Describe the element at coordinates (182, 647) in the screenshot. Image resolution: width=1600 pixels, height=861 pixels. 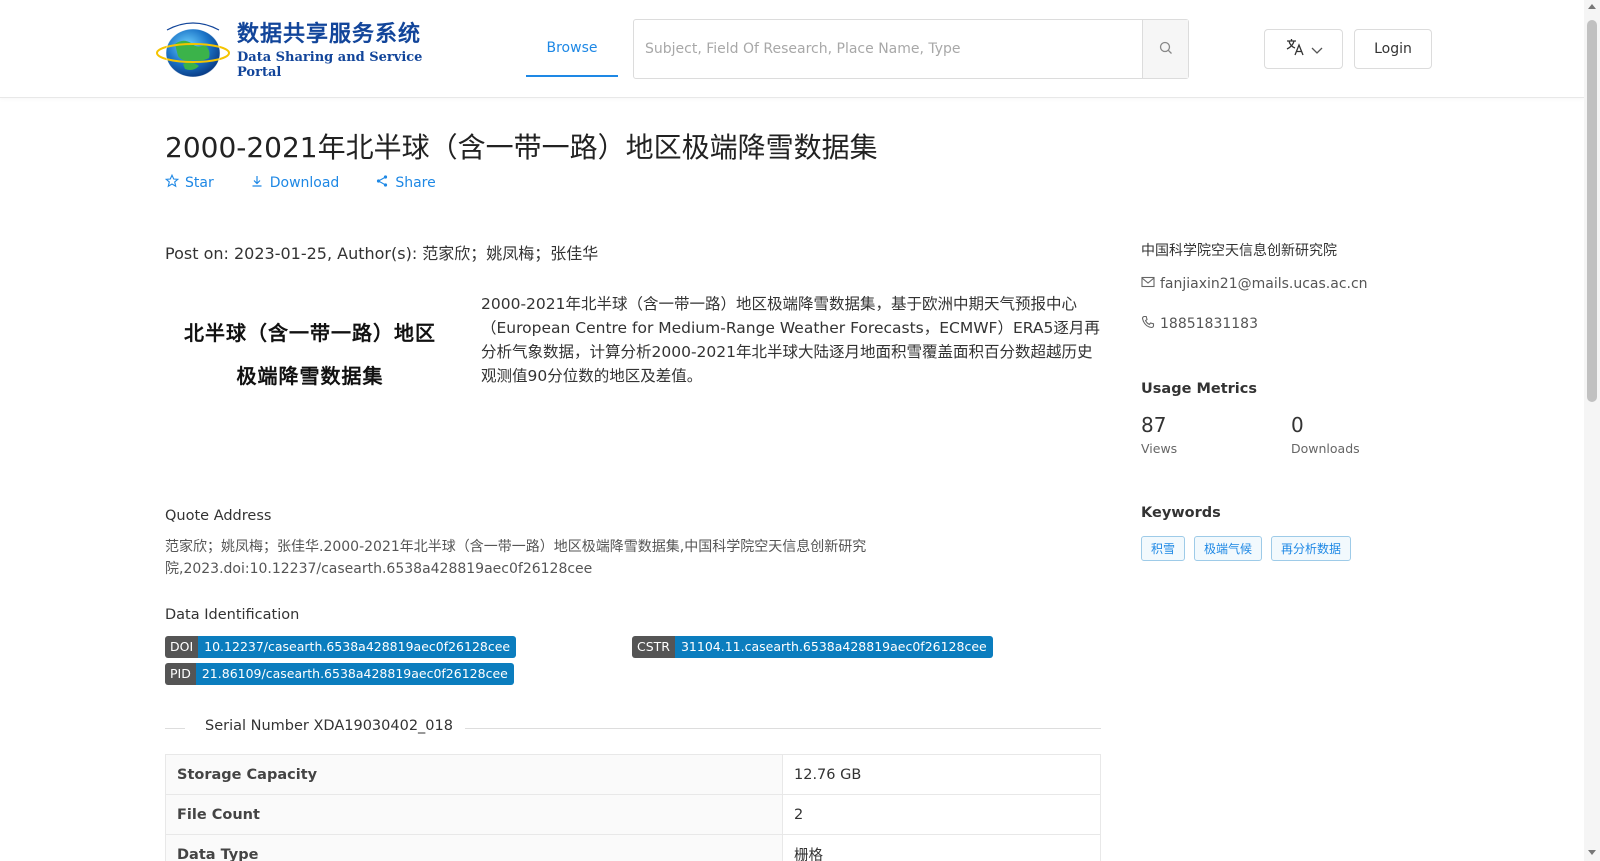
I see `doi-key: DOI` at that location.